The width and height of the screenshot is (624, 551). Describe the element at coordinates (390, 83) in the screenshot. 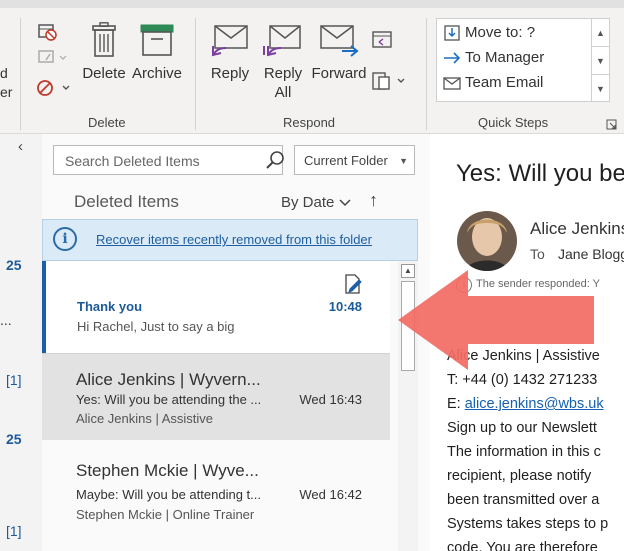

I see `more-respond-icon` at that location.